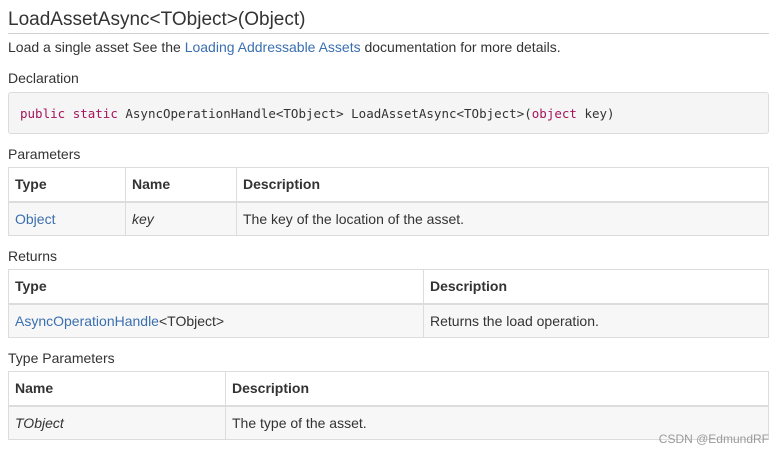 This screenshot has width=783, height=454. I want to click on loading-addressable-assets-link: Loading Addressable Assets, so click(273, 47).